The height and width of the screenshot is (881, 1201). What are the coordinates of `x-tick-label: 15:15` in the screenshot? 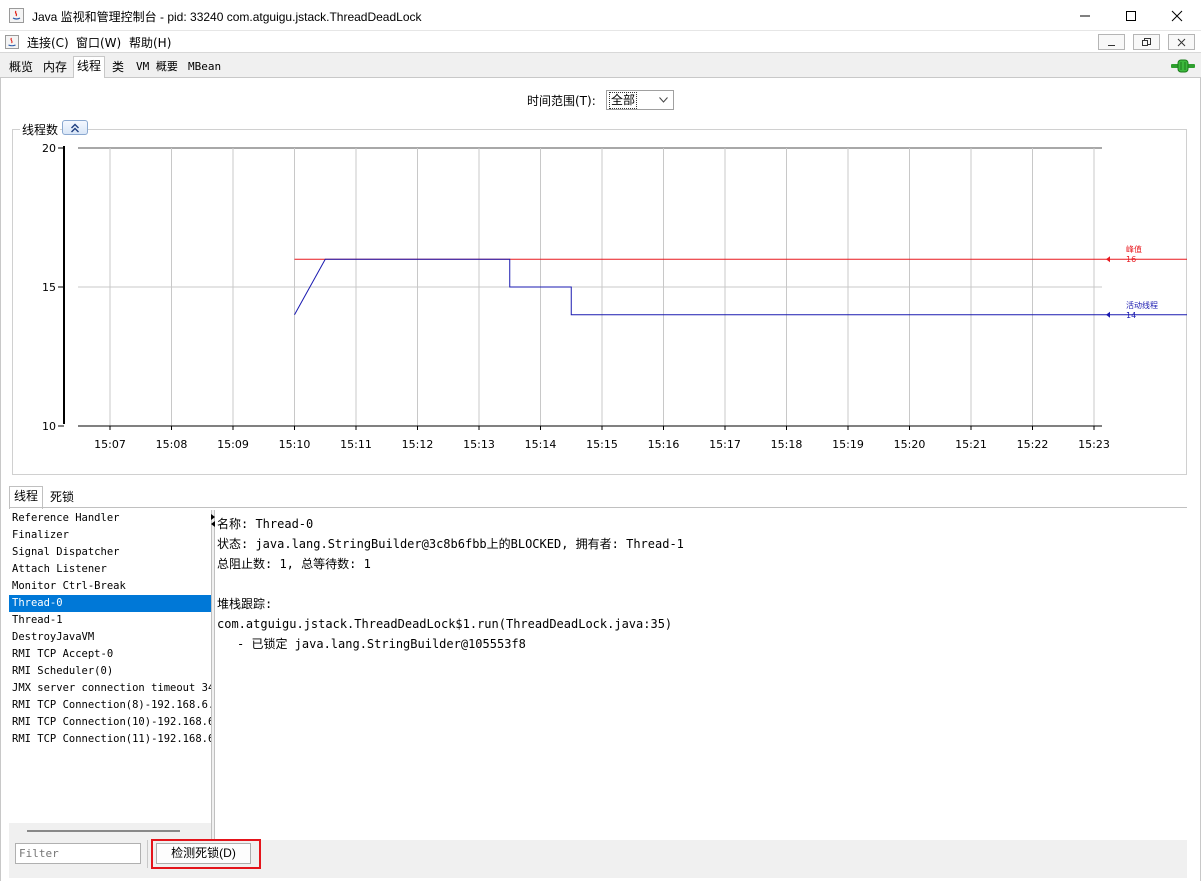 It's located at (602, 444).